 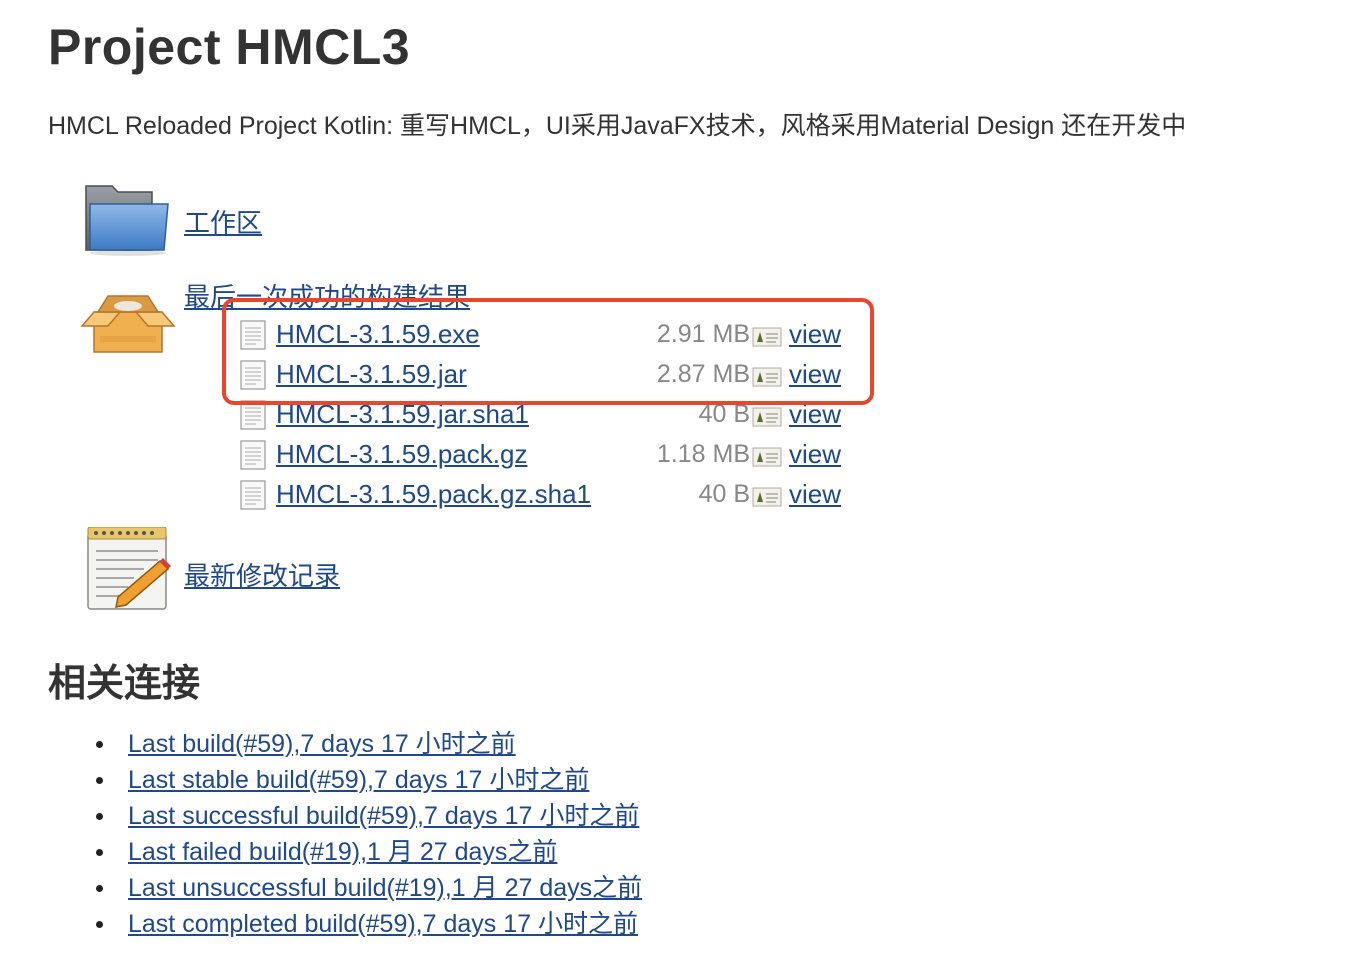 I want to click on artifact-row: HMCL-3.1.59.pack.gz.sha1 40 B view, so click(x=548, y=494).